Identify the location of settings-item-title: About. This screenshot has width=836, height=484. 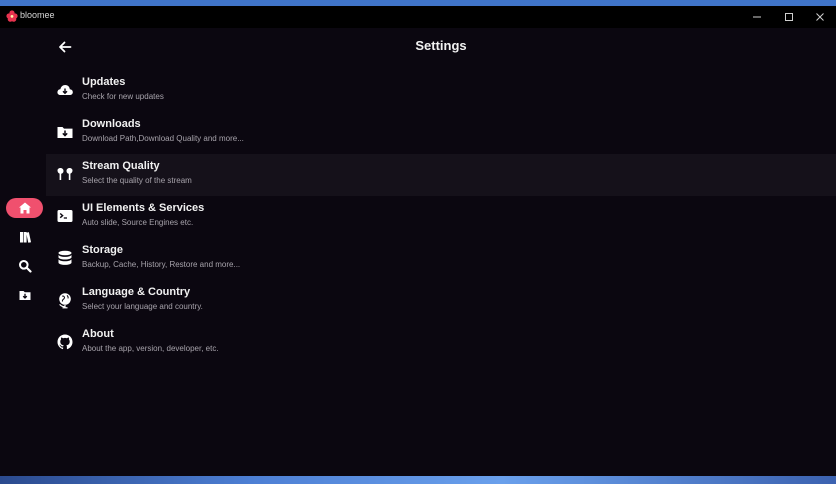
(98, 334).